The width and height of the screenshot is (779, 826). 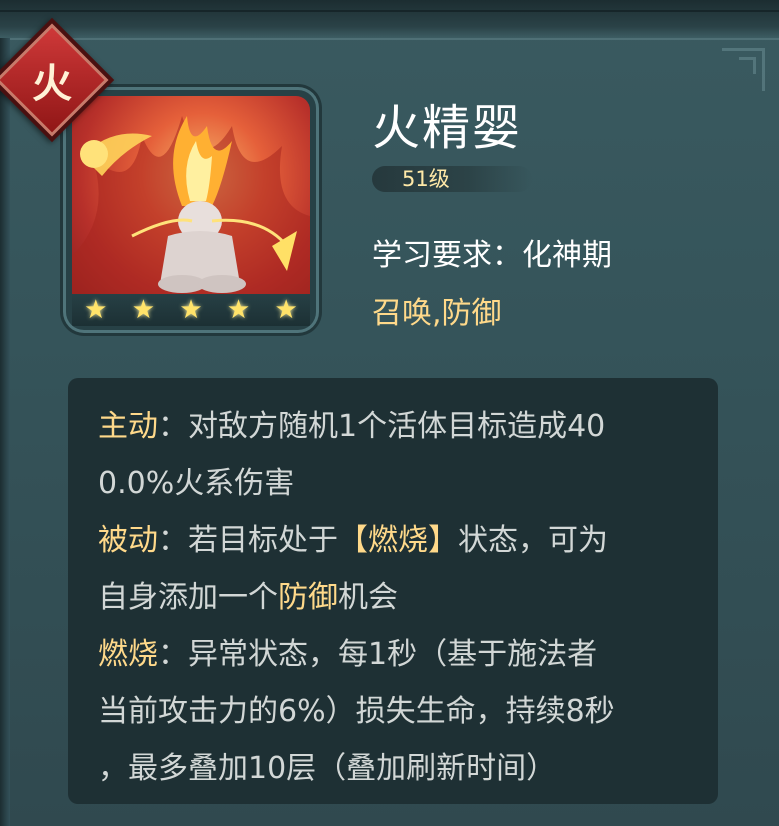 I want to click on defense-keyword: 防御, so click(x=308, y=597).